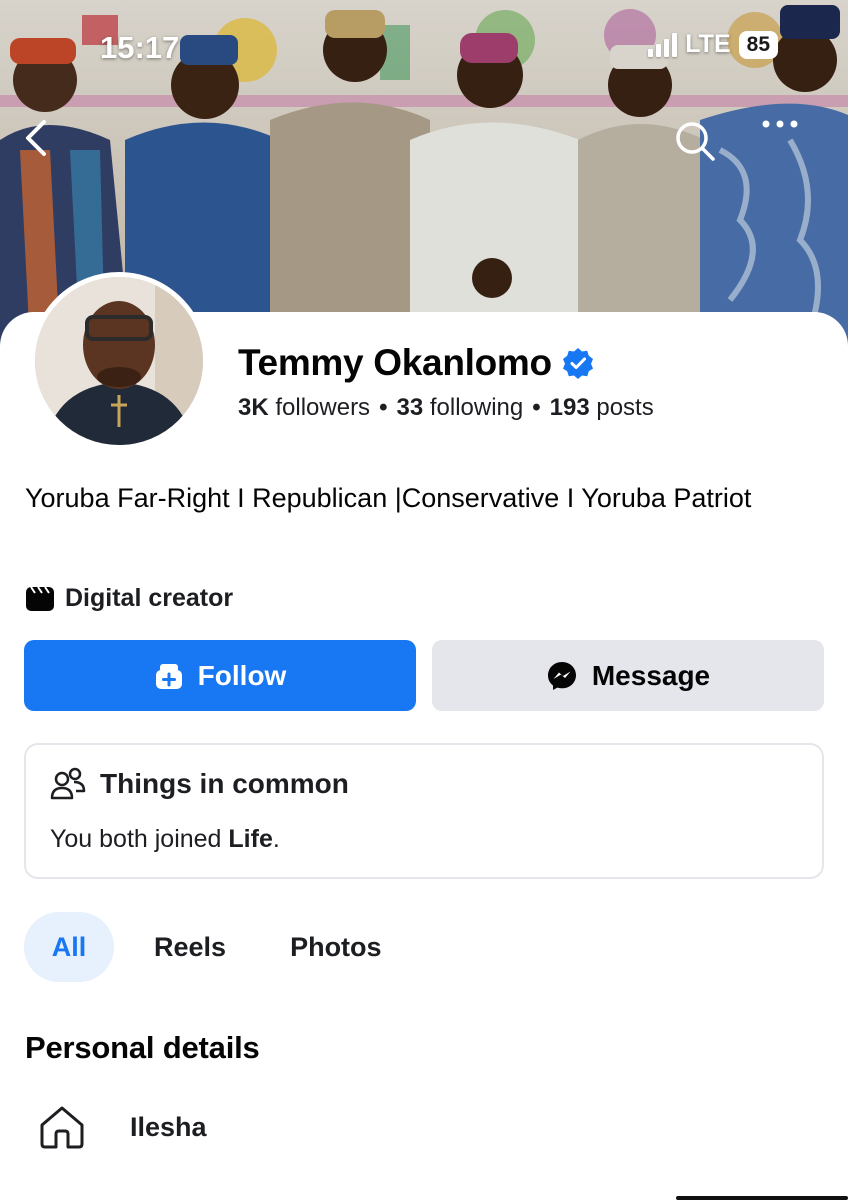 Image resolution: width=848 pixels, height=1200 pixels. I want to click on status-indicators: LTE 85, so click(713, 44).